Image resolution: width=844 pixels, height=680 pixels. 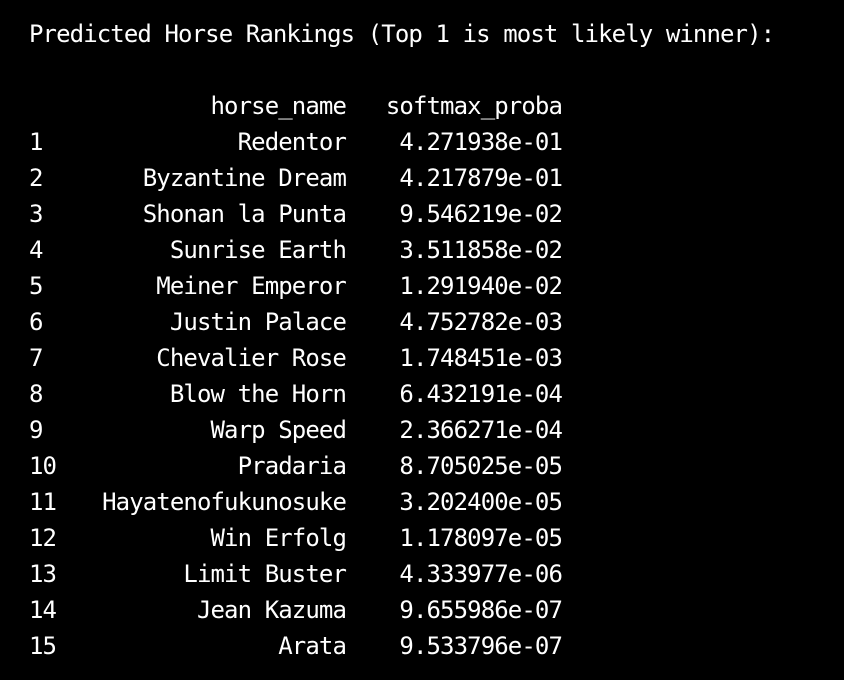 I want to click on horse-name-cell: Chevalier Rose, so click(x=251, y=358).